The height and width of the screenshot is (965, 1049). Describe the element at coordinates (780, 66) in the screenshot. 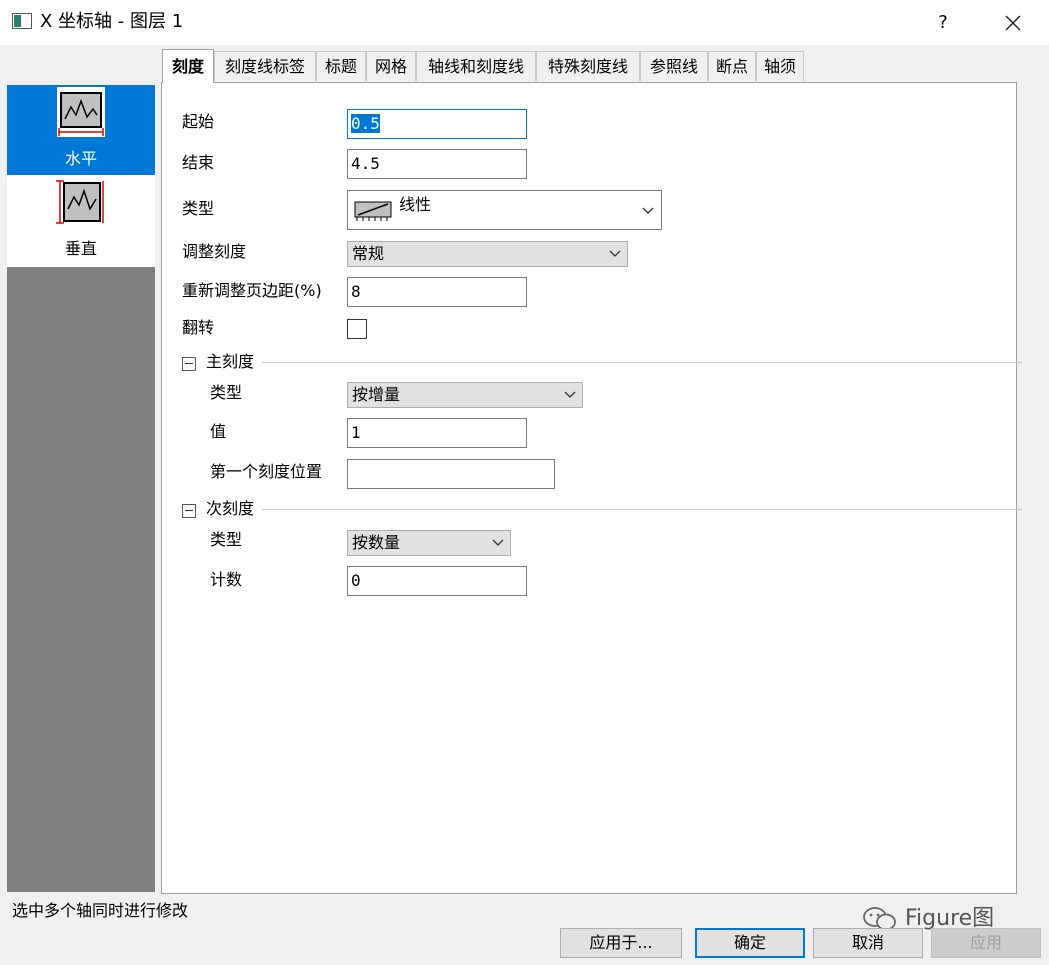

I see `tab-rug: 轴须` at that location.